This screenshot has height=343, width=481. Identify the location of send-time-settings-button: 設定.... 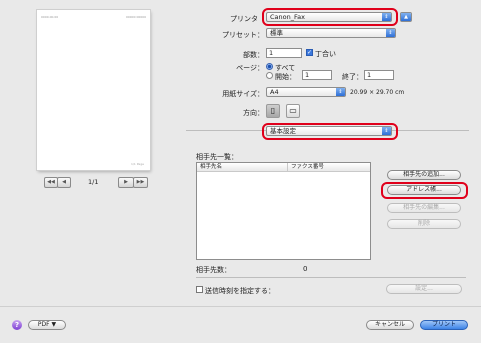
(424, 289).